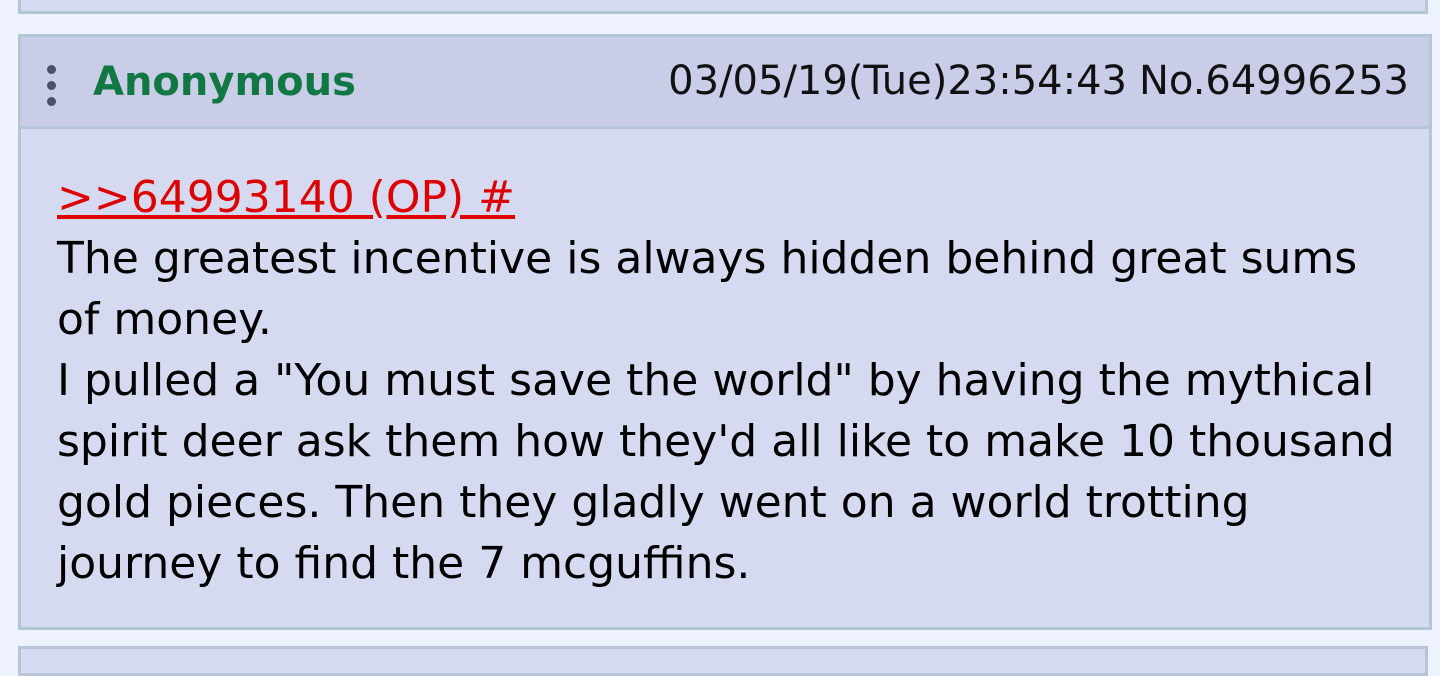 The height and width of the screenshot is (676, 1440). Describe the element at coordinates (729, 197) in the screenshot. I see `op-quote-link: >>64993140 (OP) #` at that location.